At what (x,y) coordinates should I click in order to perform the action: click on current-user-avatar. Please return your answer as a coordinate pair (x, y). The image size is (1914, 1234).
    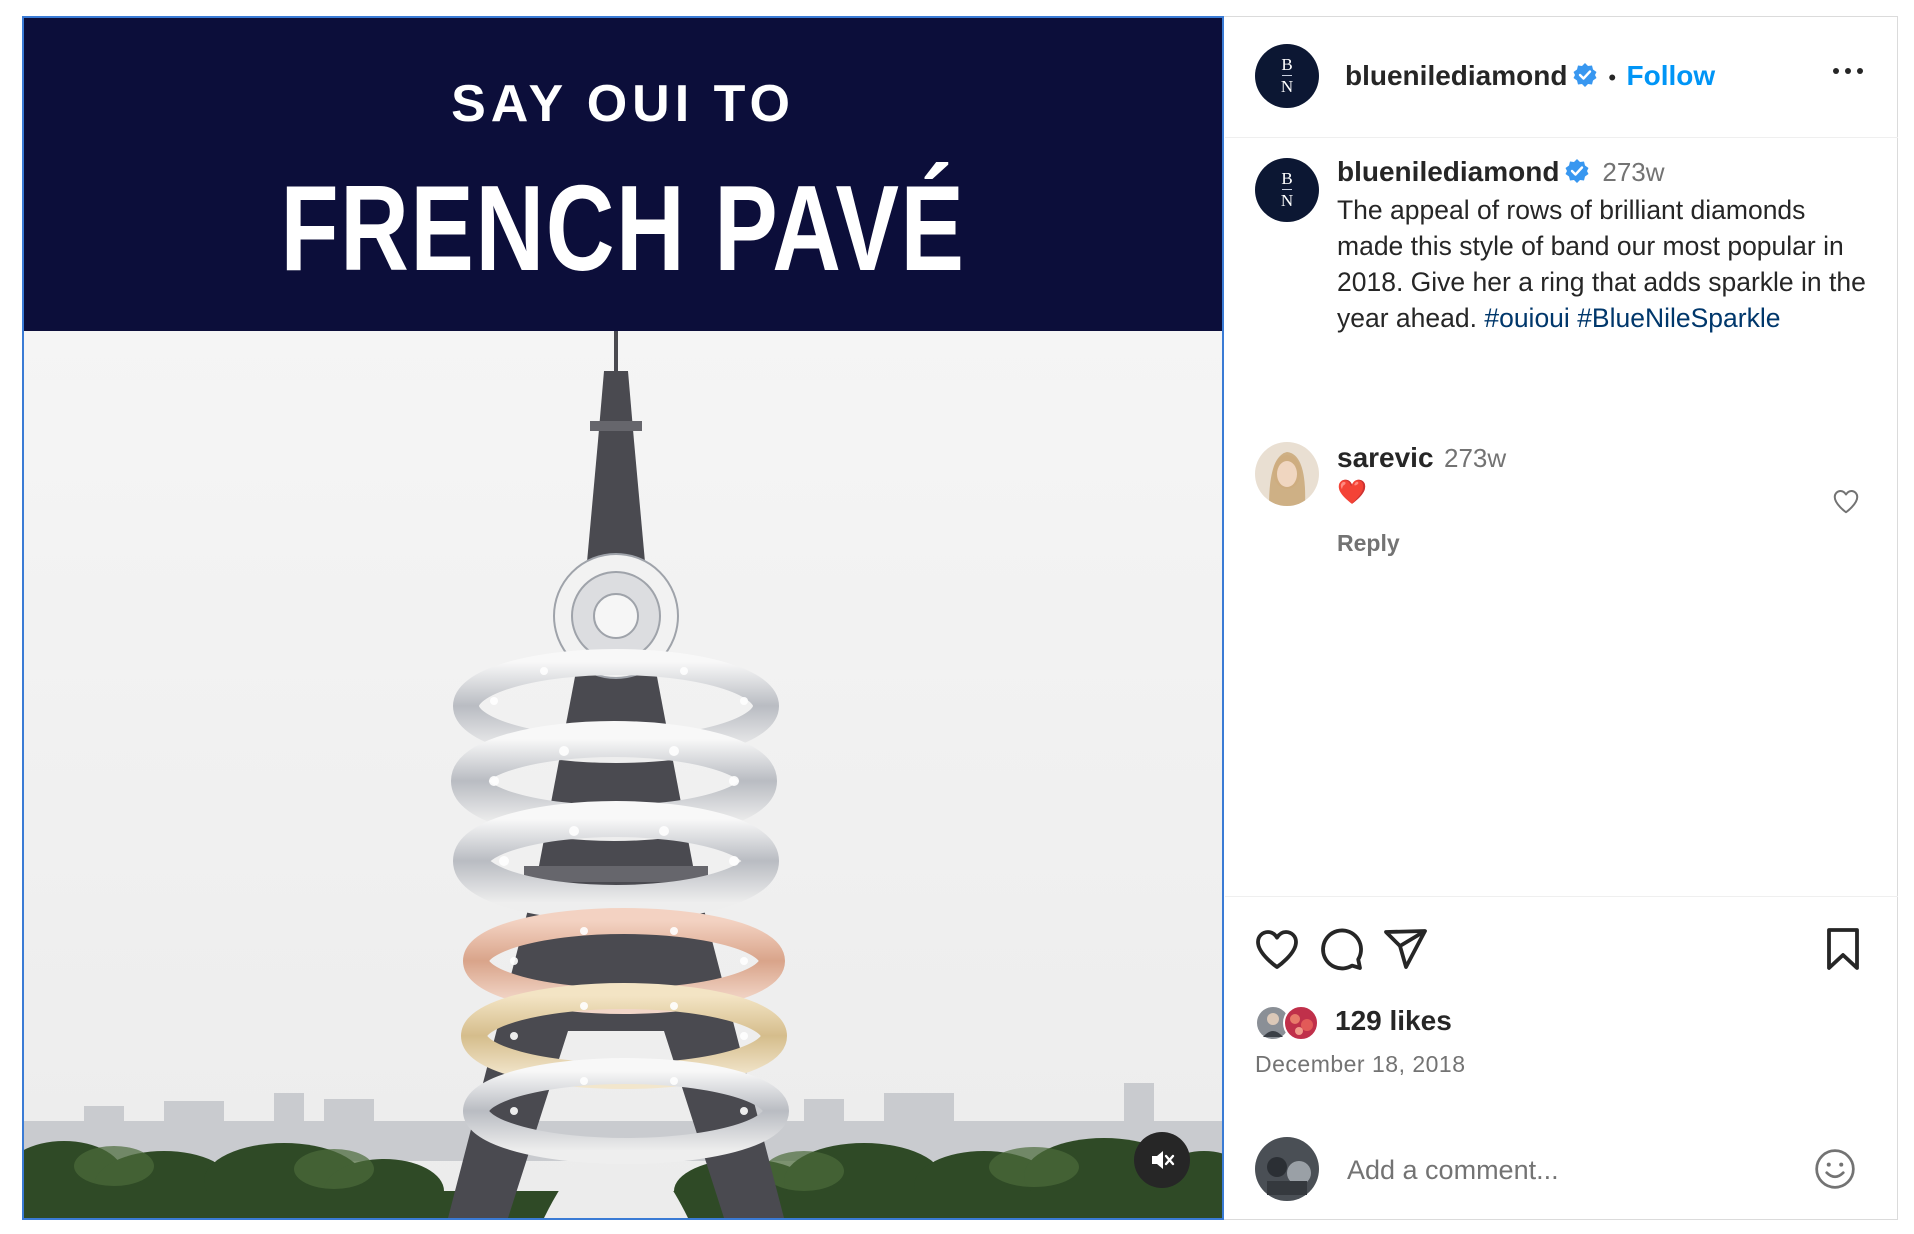
    Looking at the image, I should click on (1287, 1169).